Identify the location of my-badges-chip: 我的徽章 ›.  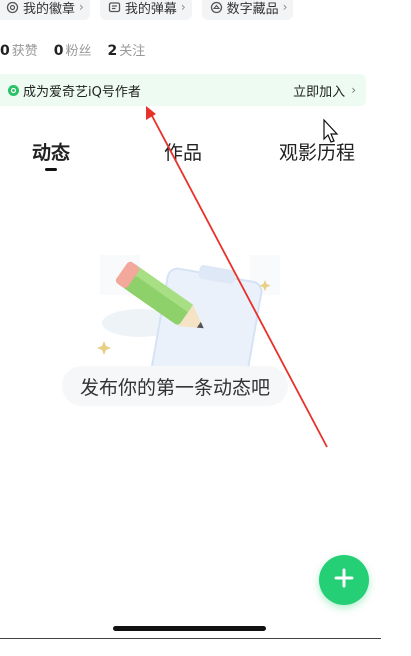
(45, 10).